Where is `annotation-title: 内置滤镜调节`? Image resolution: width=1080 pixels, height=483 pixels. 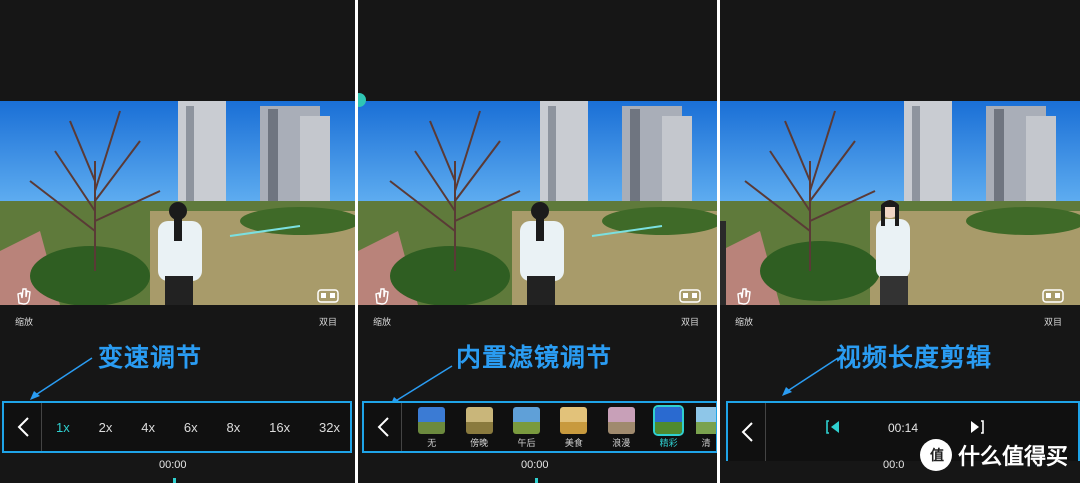
annotation-title: 内置滤镜调节 is located at coordinates (534, 357).